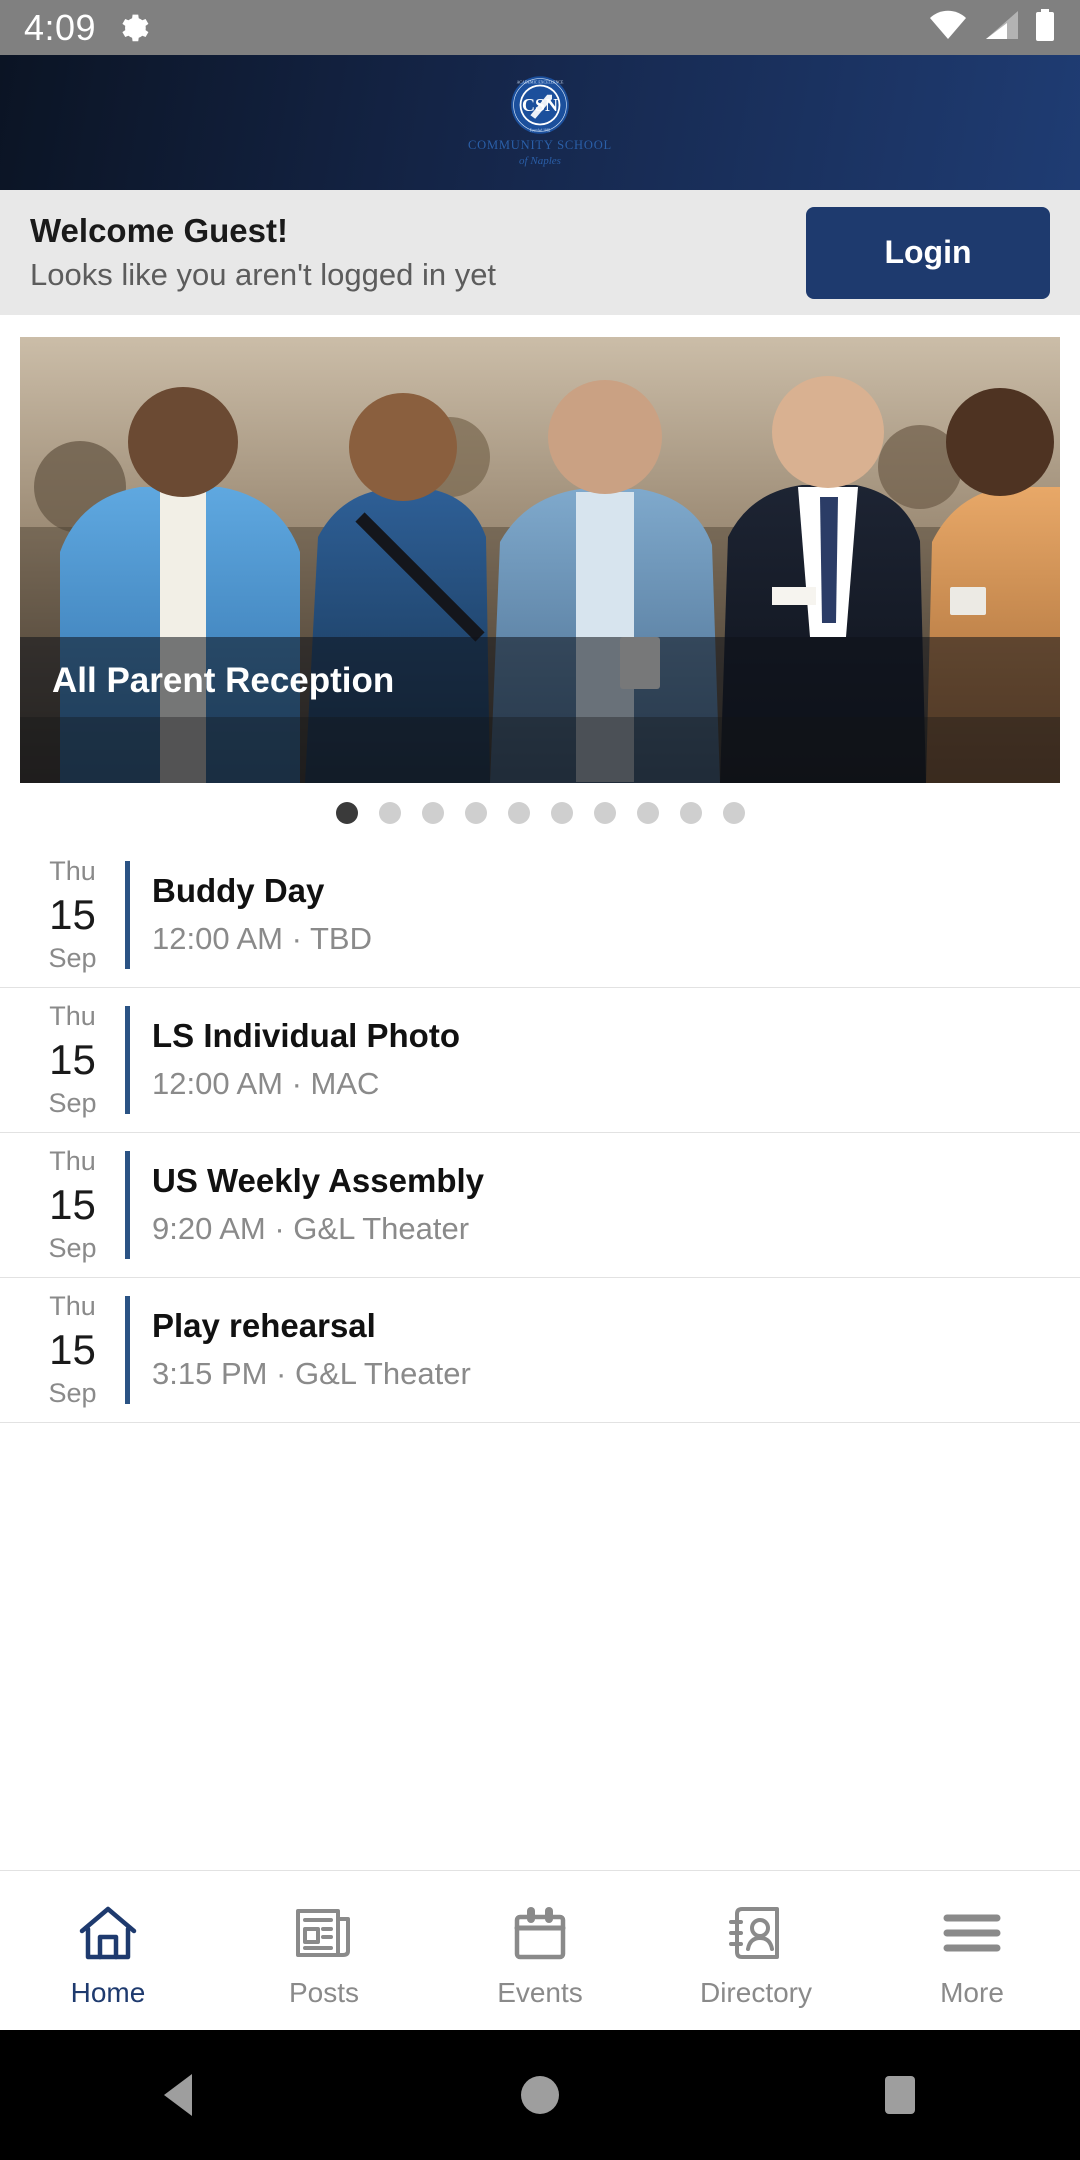 This screenshot has height=2160, width=1080. I want to click on tab-label-home: Home, so click(108, 1992).